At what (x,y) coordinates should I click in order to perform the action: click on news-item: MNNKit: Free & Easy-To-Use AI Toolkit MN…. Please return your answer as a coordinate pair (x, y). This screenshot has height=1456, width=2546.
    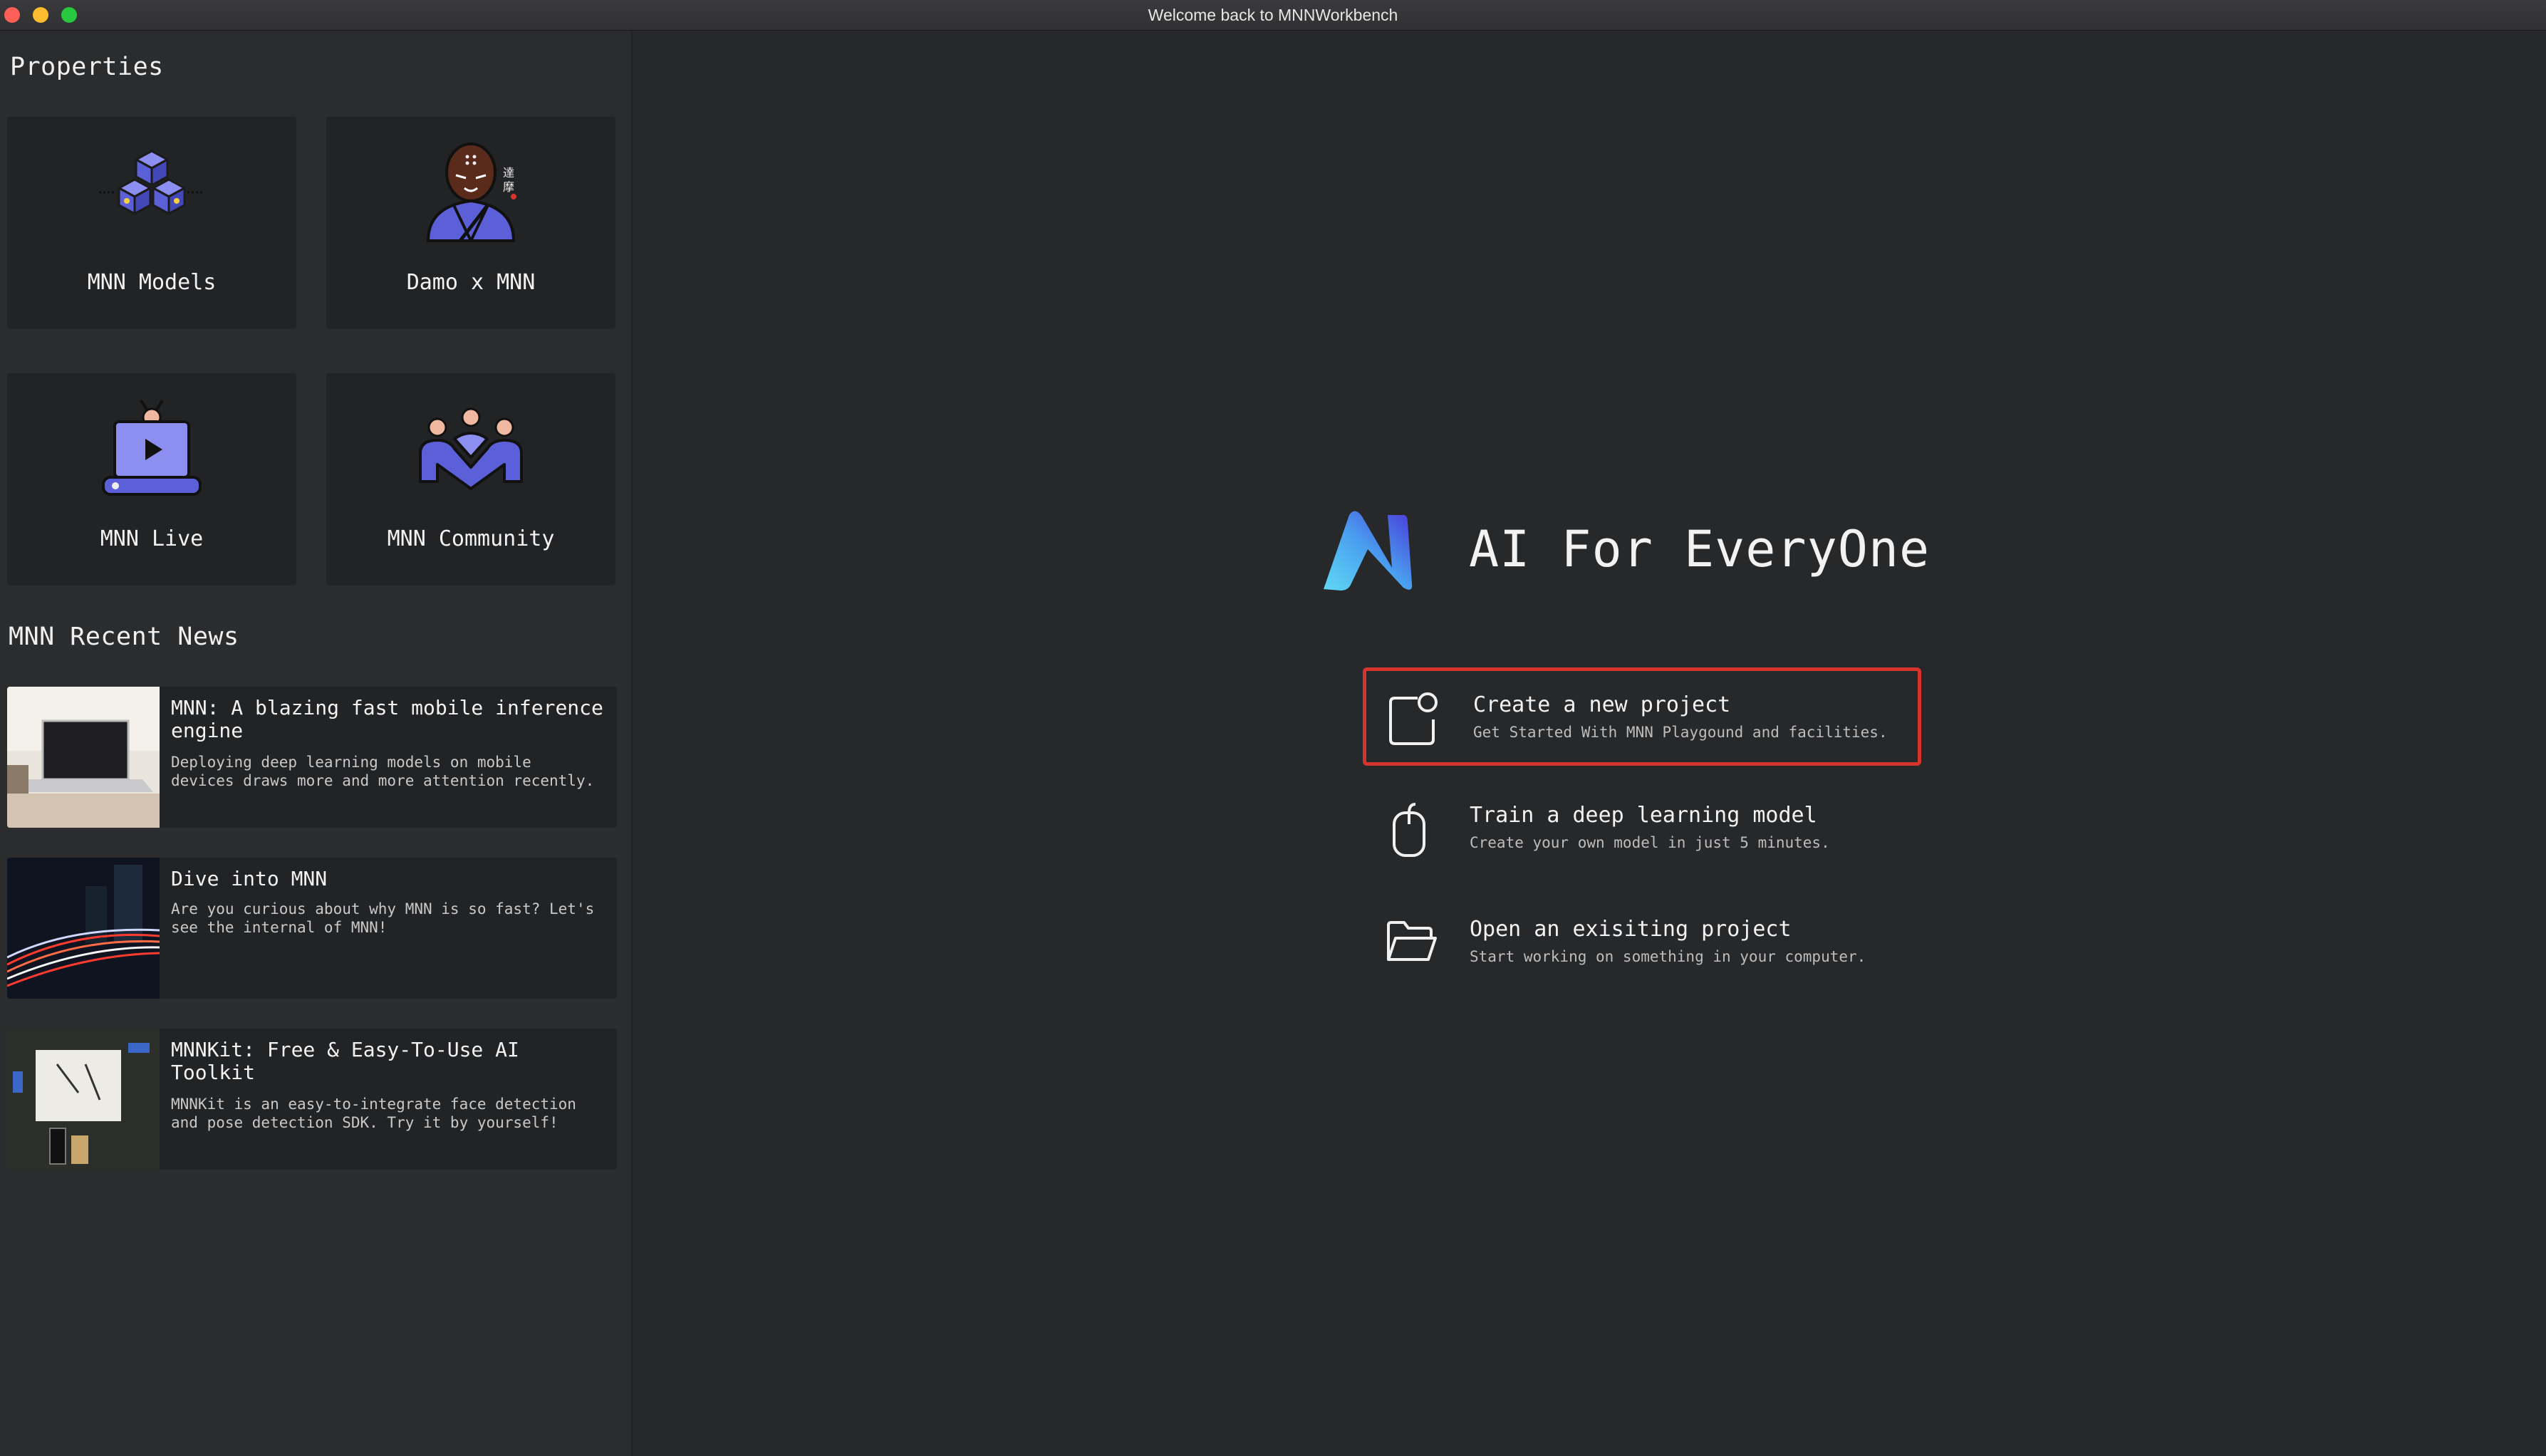
    Looking at the image, I should click on (312, 1099).